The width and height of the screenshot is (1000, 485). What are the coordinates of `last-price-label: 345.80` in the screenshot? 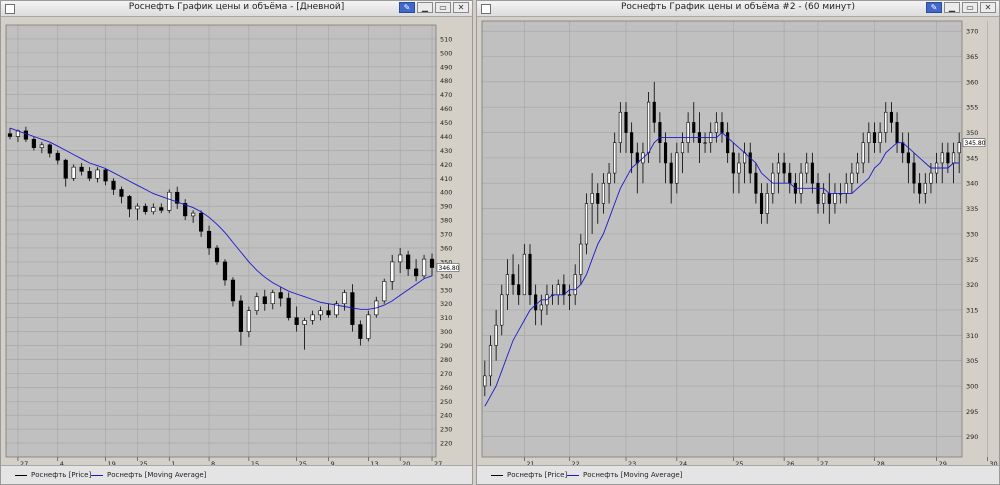 It's located at (975, 143).